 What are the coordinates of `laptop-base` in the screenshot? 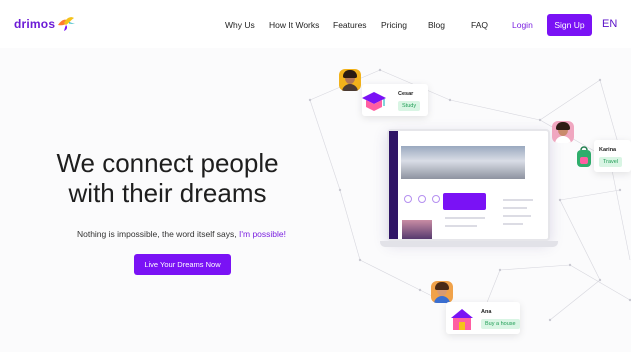 It's located at (469, 244).